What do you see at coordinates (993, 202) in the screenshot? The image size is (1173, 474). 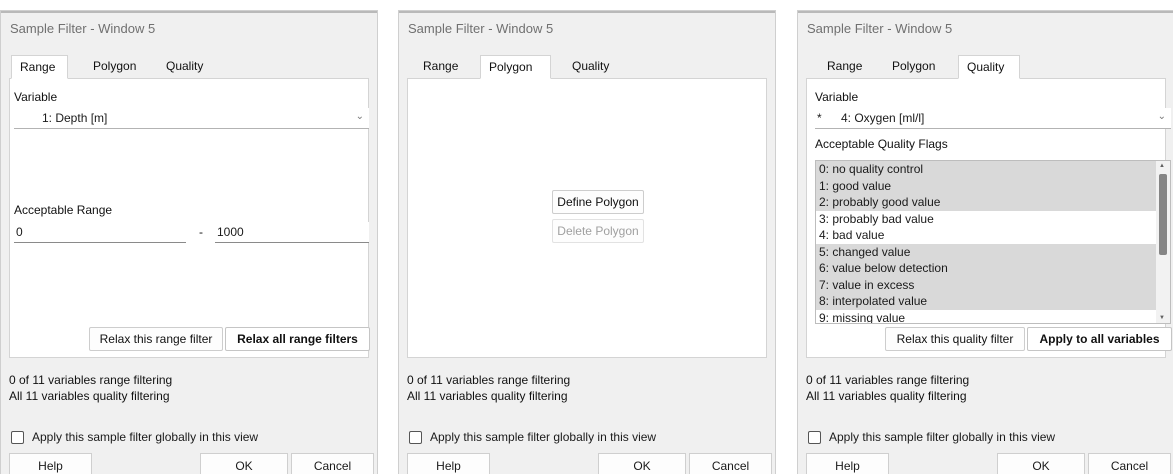 I see `quality-flag-item: 2: probably good value` at bounding box center [993, 202].